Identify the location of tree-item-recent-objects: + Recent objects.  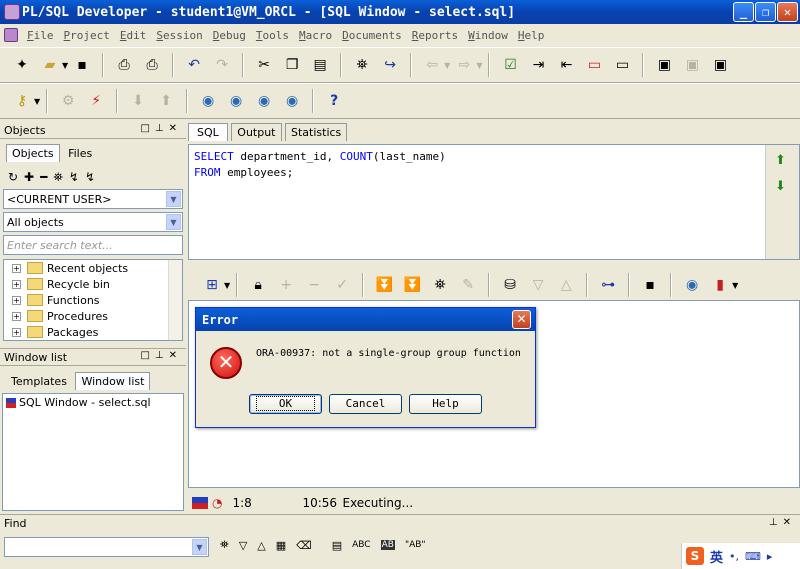
(93, 268).